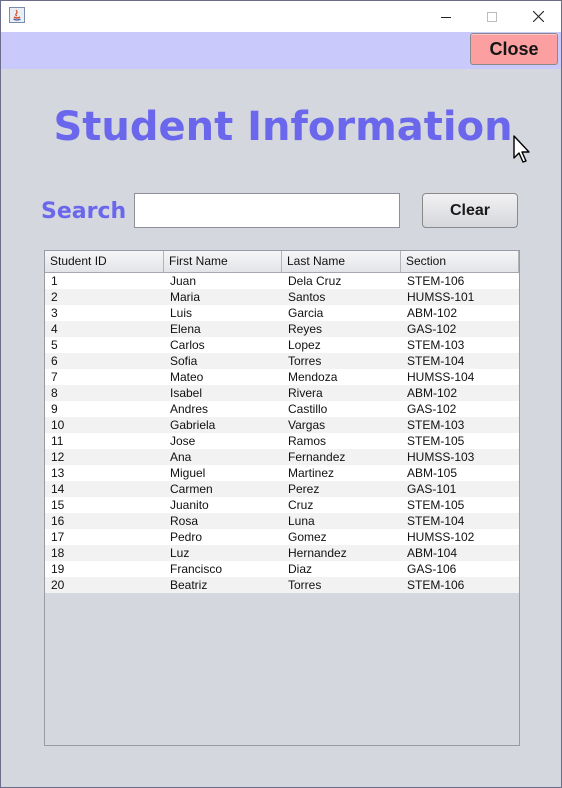 This screenshot has height=788, width=562. What do you see at coordinates (104, 489) in the screenshot?
I see `table-cell: 14` at bounding box center [104, 489].